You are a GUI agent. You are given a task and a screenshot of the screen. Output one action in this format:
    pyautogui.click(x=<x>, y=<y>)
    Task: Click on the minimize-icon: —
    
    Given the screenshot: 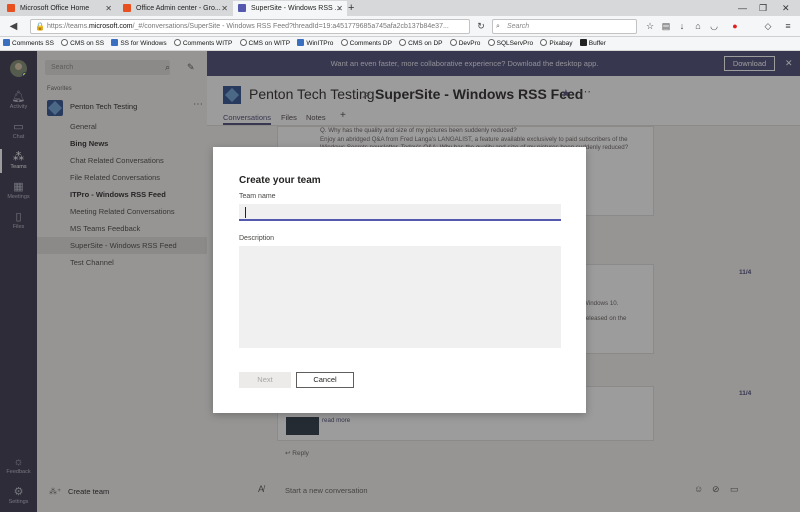 What is the action you would take?
    pyautogui.click(x=742, y=8)
    